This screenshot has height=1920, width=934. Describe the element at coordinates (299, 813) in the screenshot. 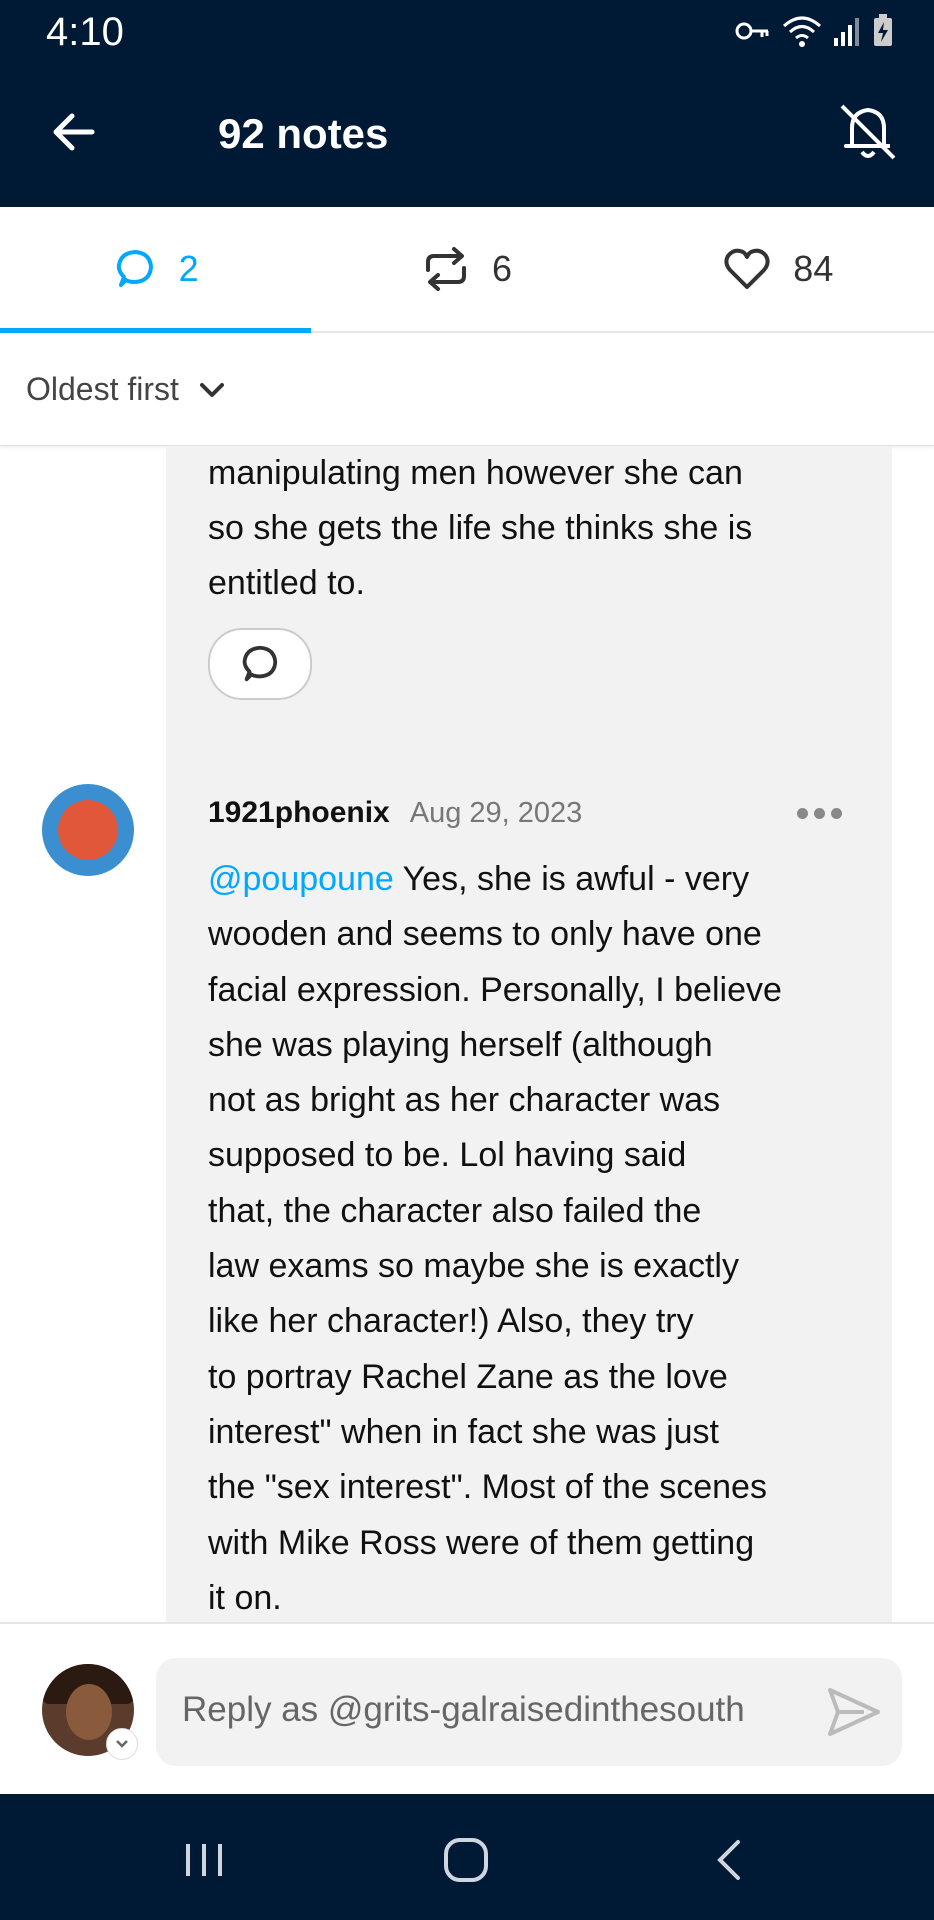

I see `comment-username: 1921phoenix` at that location.